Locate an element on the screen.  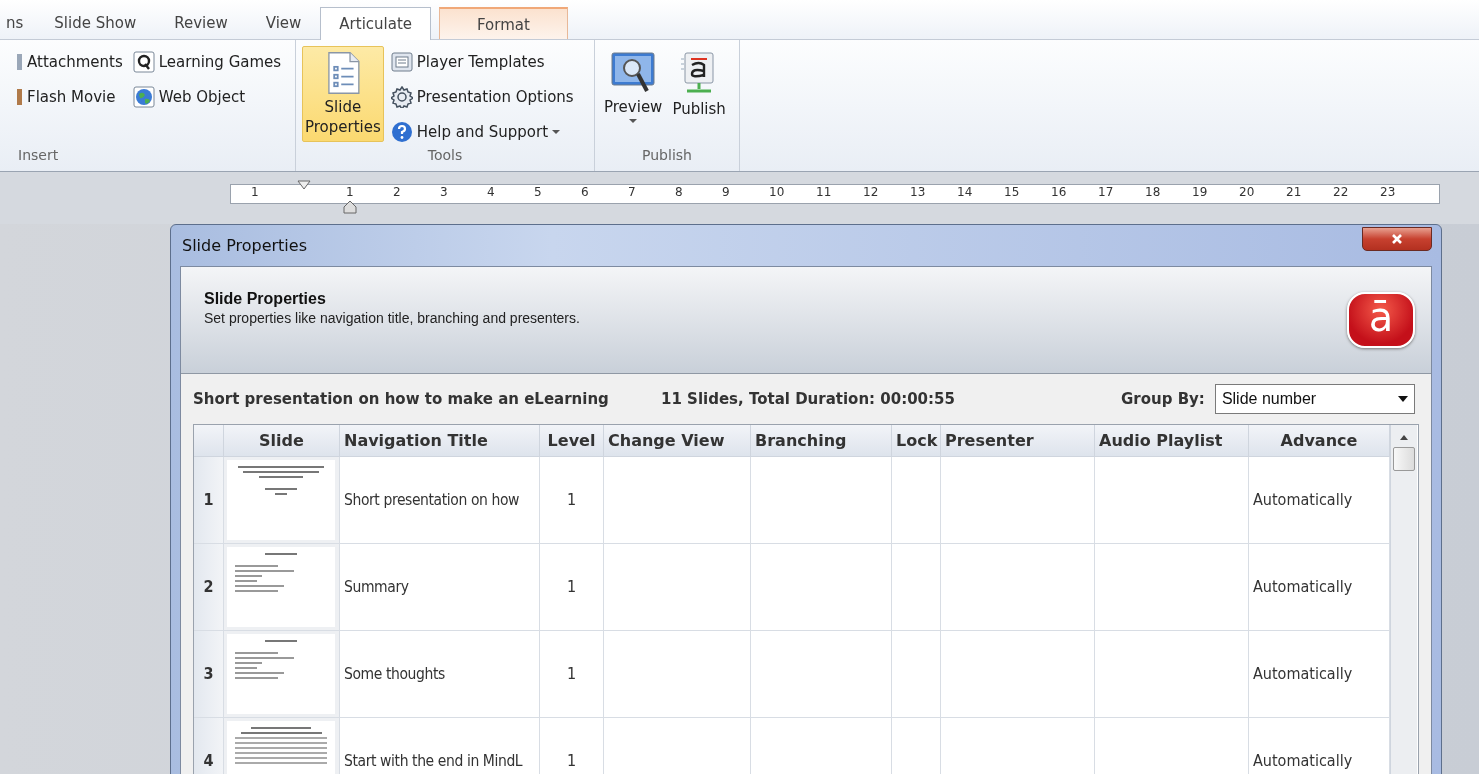
quiz-icon is located at coordinates (143, 61).